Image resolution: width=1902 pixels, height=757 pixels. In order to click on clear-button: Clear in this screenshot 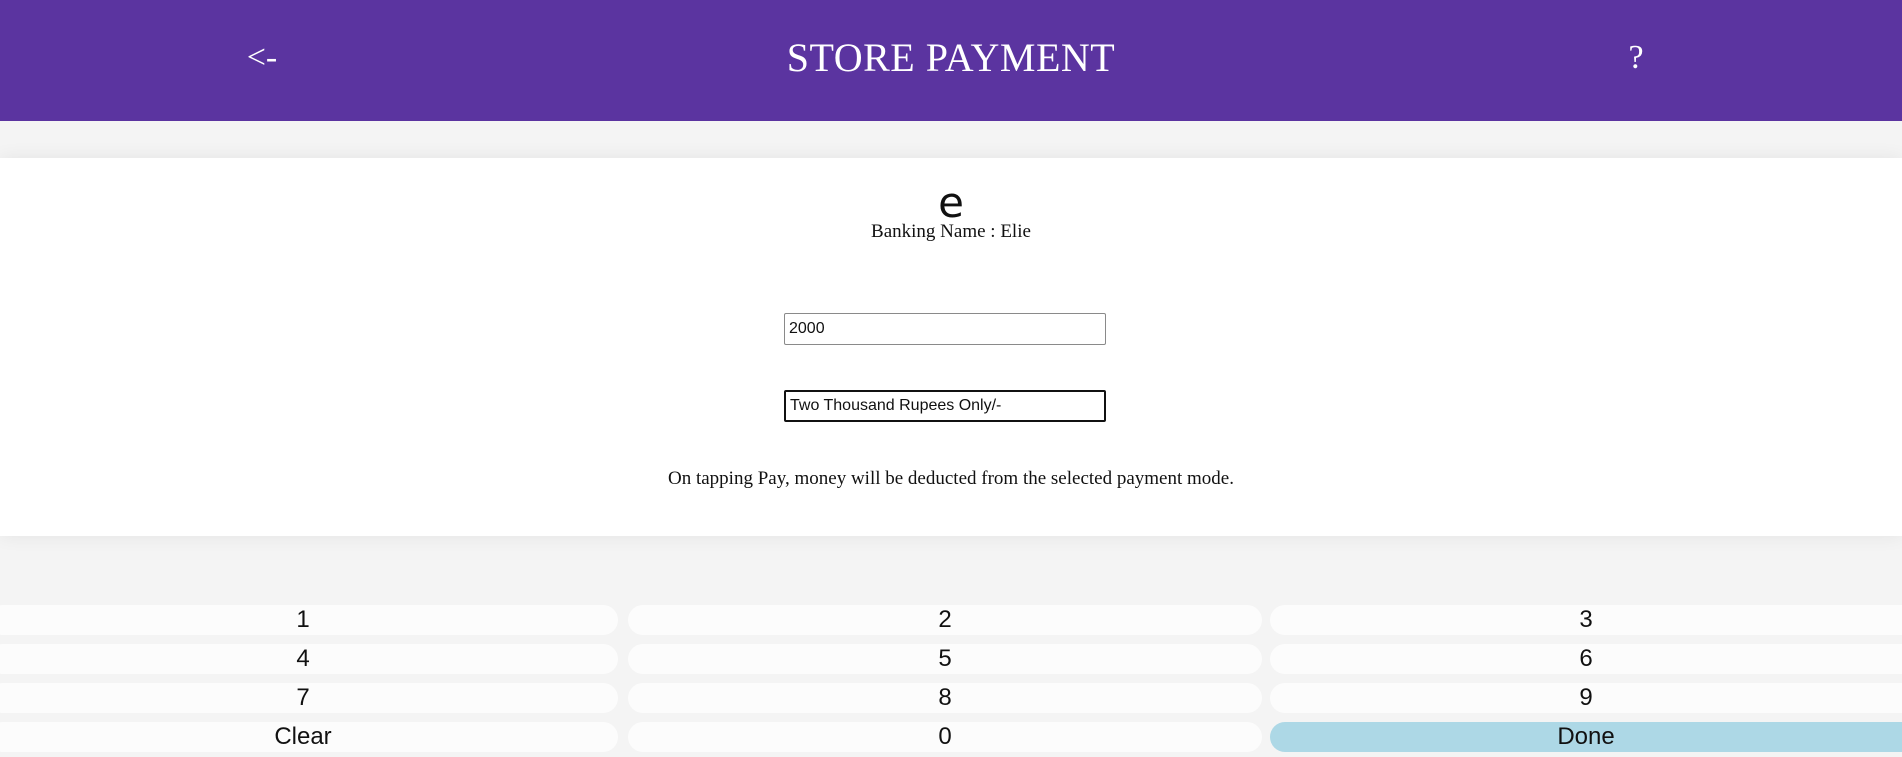, I will do `click(309, 737)`.